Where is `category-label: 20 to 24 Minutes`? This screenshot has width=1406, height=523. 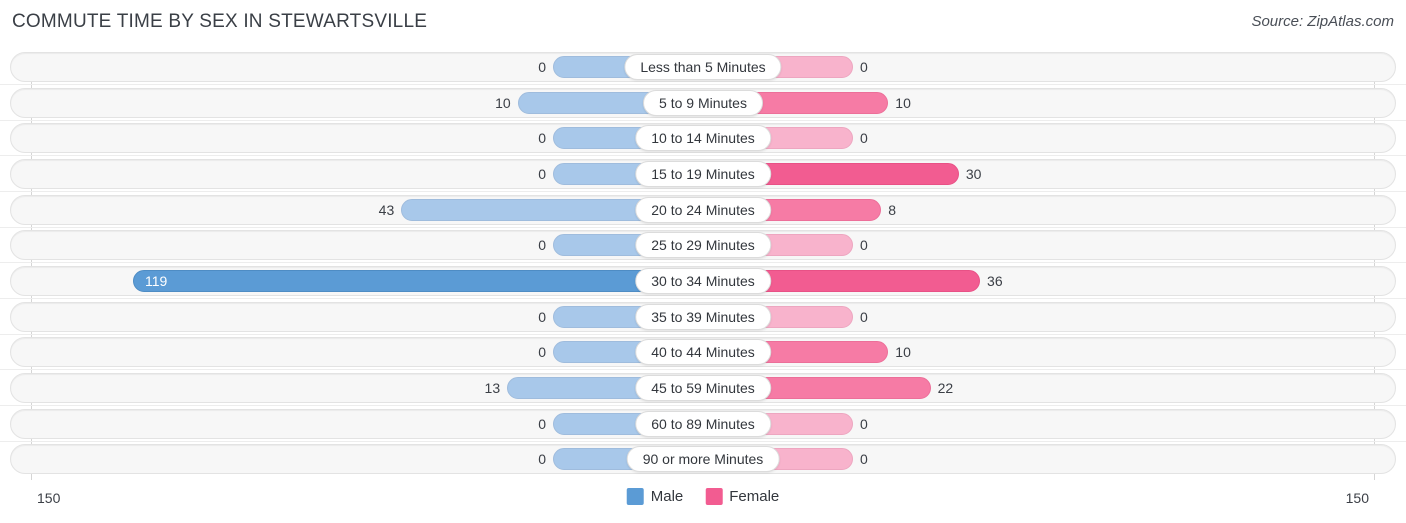
category-label: 20 to 24 Minutes is located at coordinates (703, 210).